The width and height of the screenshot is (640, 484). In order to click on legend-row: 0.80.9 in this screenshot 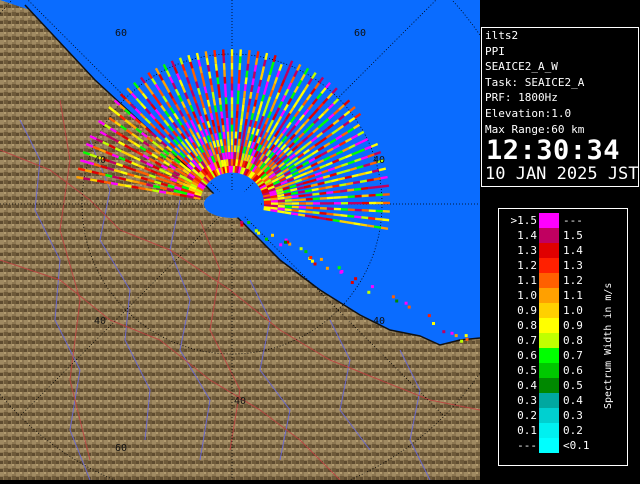, I will do `click(549, 325)`.